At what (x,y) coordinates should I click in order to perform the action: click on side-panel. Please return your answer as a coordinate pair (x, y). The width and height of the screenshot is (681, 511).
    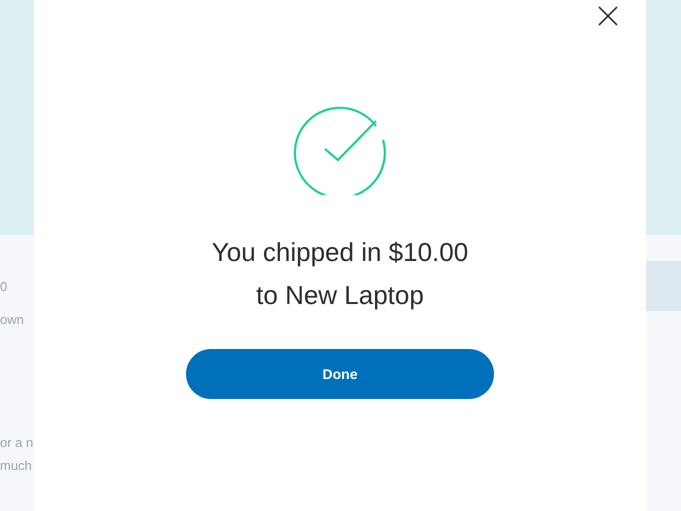
    Looking at the image, I should click on (663, 286).